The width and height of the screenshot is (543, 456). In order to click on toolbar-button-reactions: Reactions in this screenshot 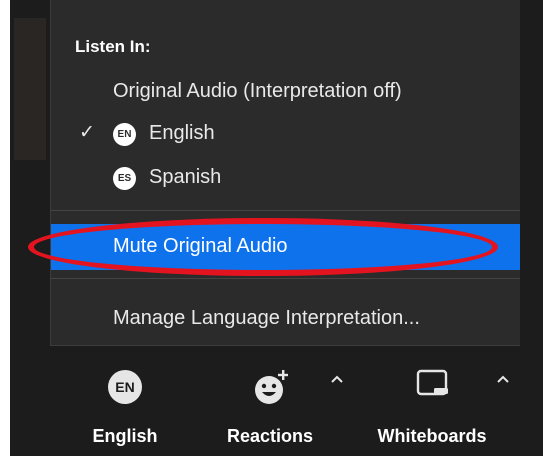, I will do `click(270, 401)`.